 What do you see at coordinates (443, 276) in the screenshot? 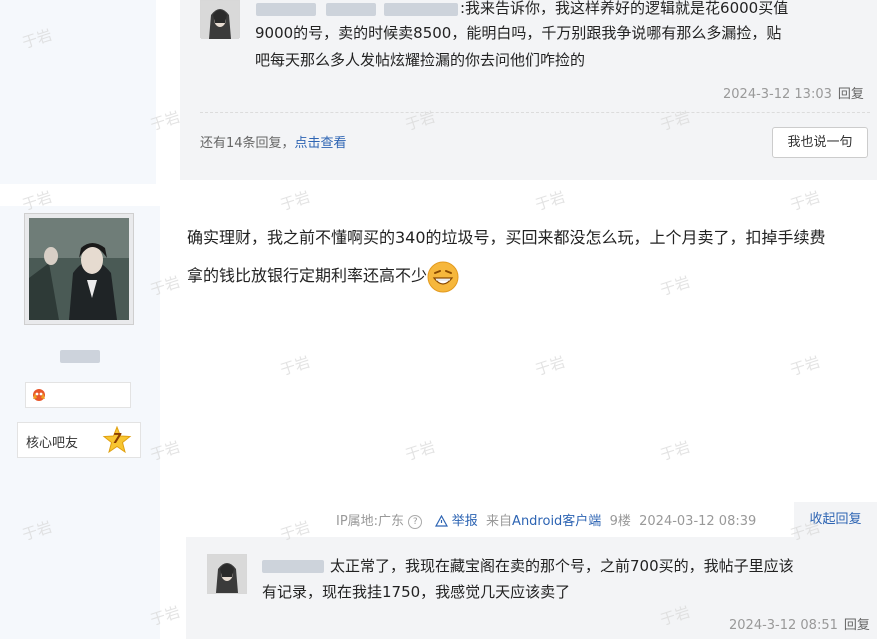
I see `grin-emoji-icon` at bounding box center [443, 276].